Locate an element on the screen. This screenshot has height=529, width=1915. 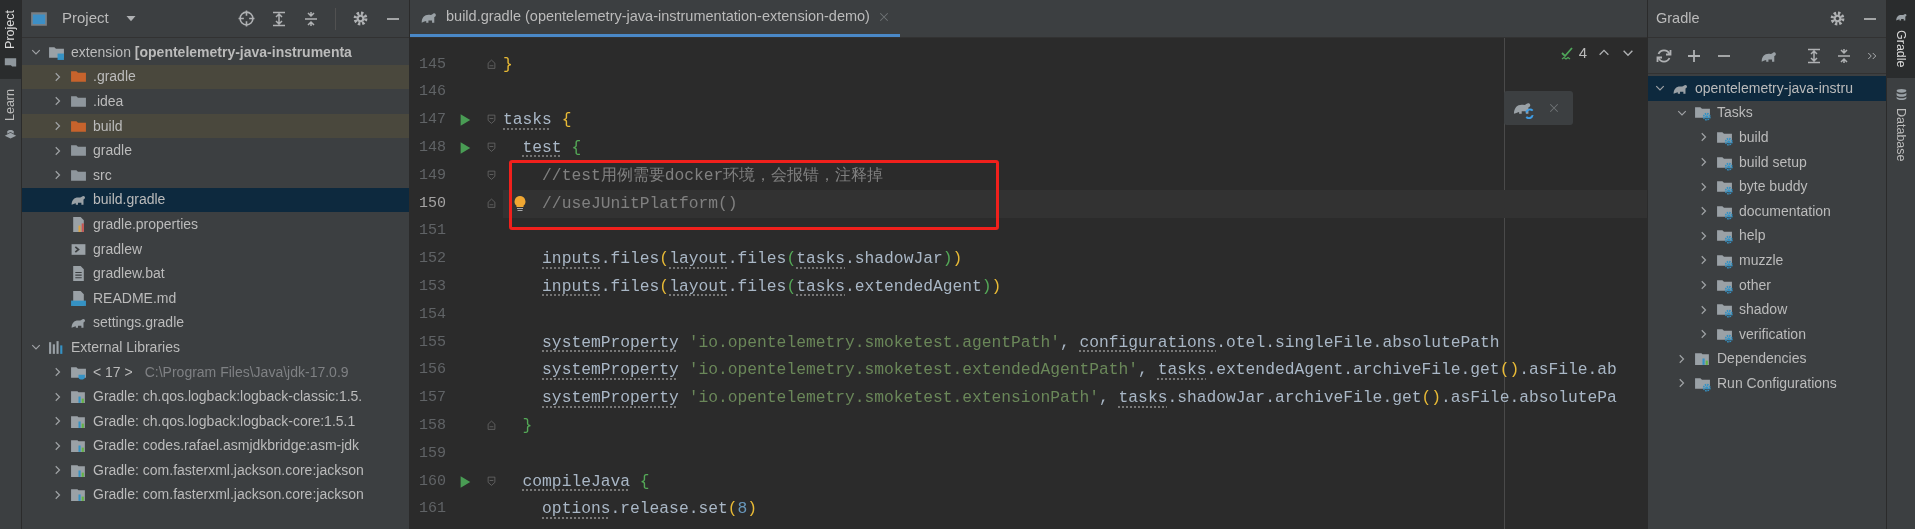
bar-chart-icon is located at coordinates (56, 347).